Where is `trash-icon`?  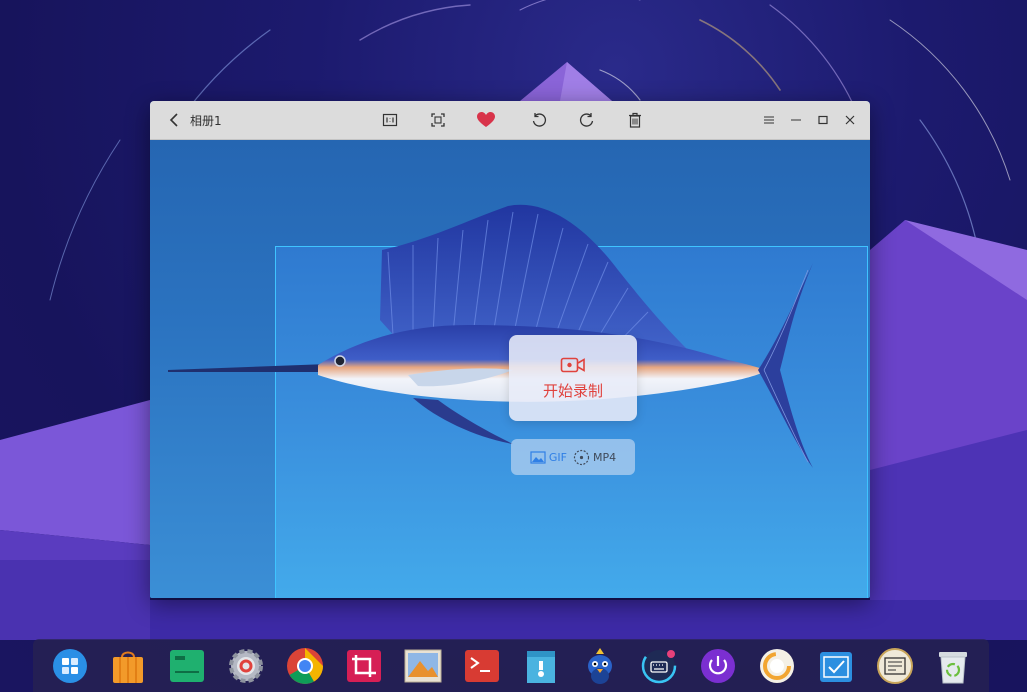
trash-icon is located at coordinates (635, 120).